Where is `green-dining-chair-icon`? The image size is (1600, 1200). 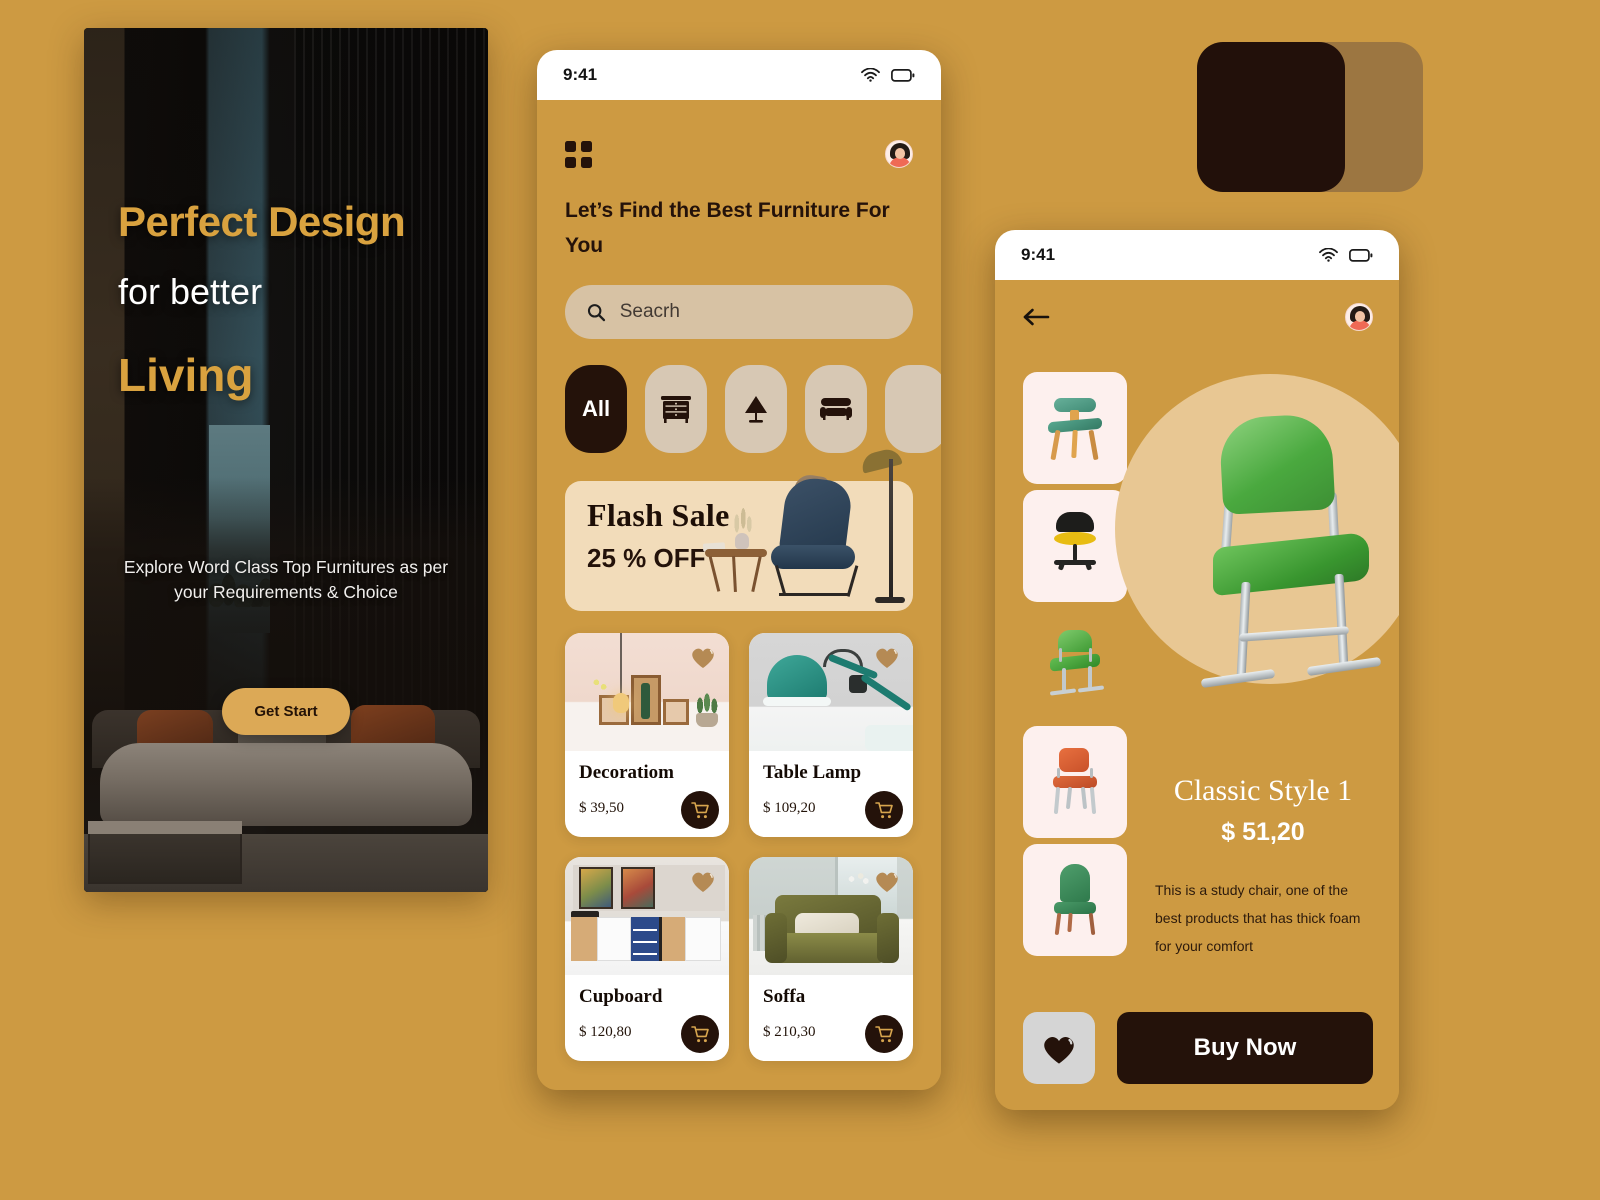
green-dining-chair-icon is located at coordinates (1075, 900).